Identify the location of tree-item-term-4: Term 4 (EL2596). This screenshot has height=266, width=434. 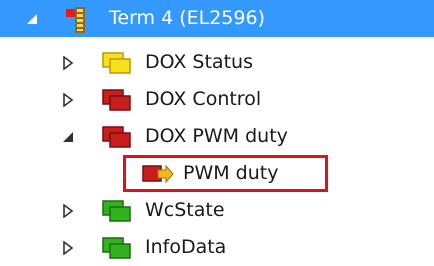
(217, 18).